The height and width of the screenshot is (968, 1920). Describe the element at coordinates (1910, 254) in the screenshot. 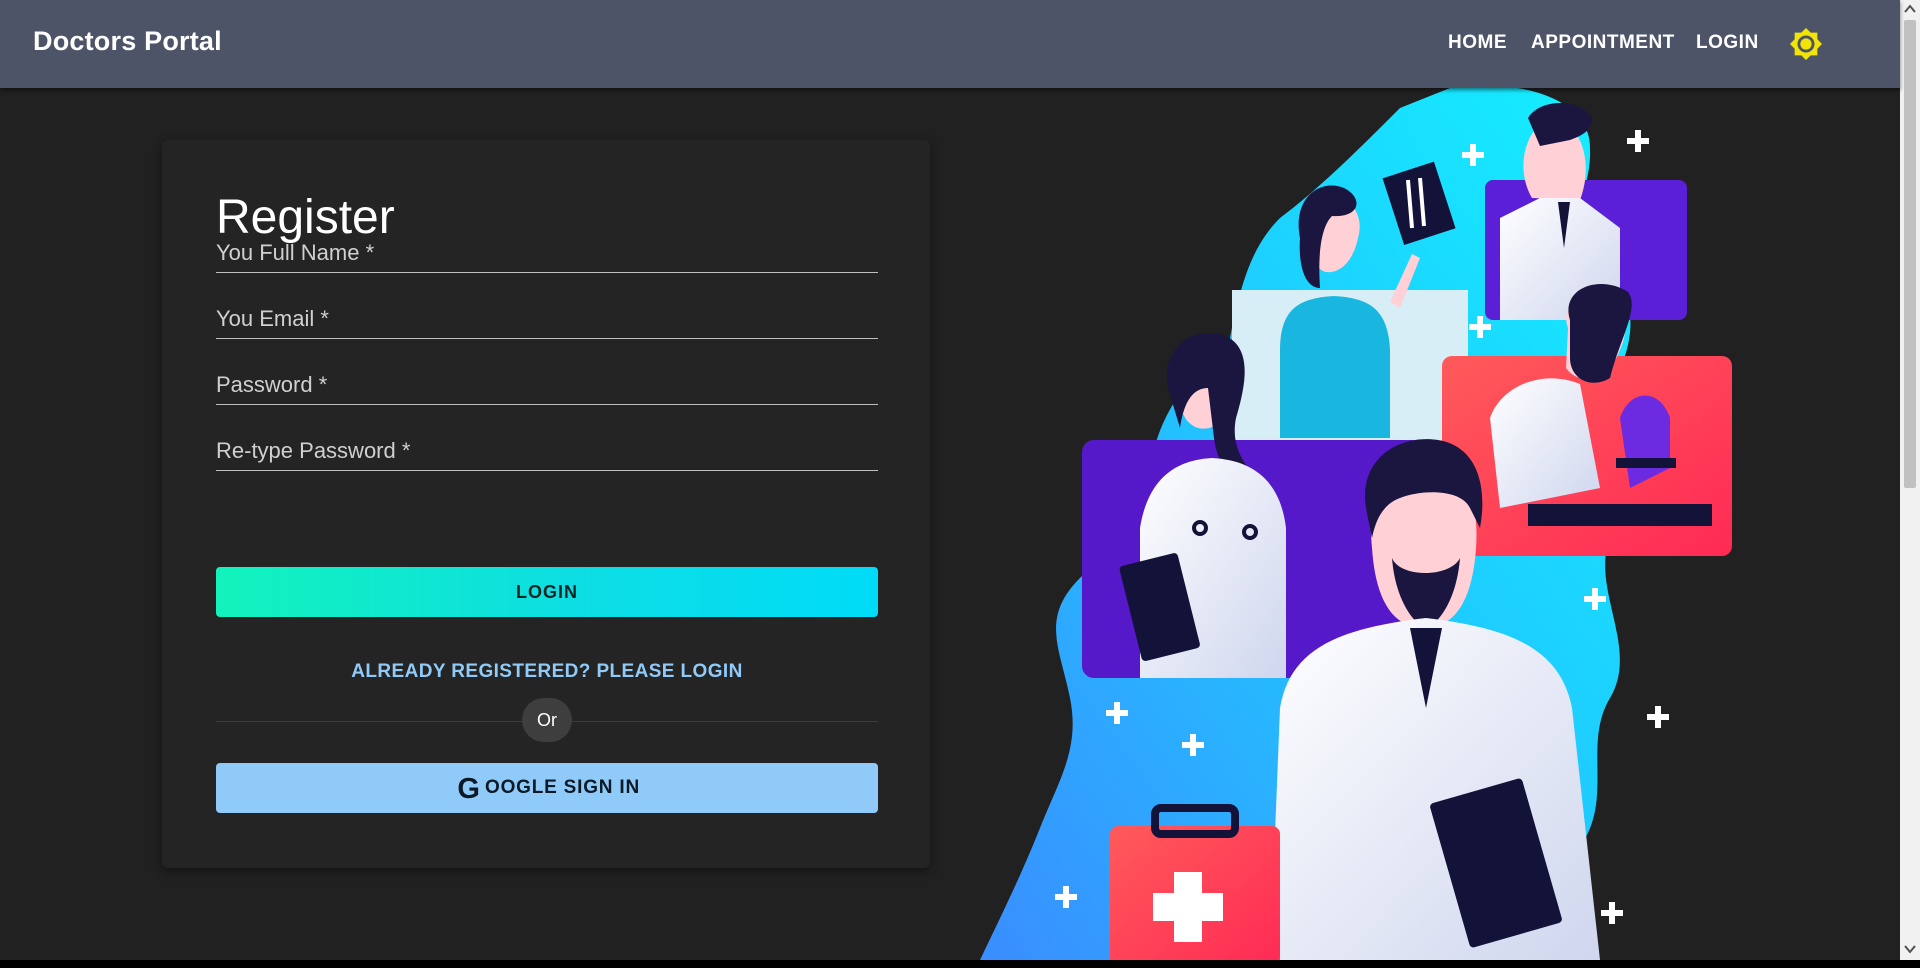

I see `scrollbar-thumb` at that location.